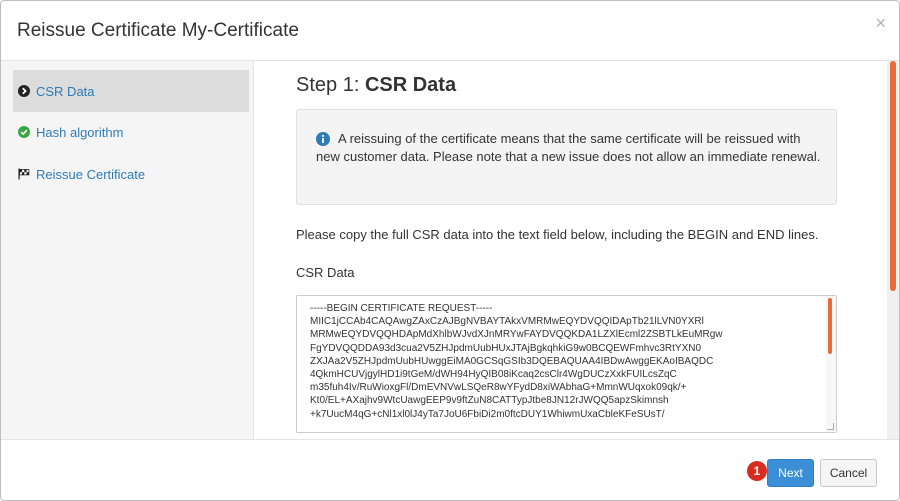 The image size is (900, 501). Describe the element at coordinates (131, 91) in the screenshot. I see `sidebar-item-csr-data: CSR Data` at that location.